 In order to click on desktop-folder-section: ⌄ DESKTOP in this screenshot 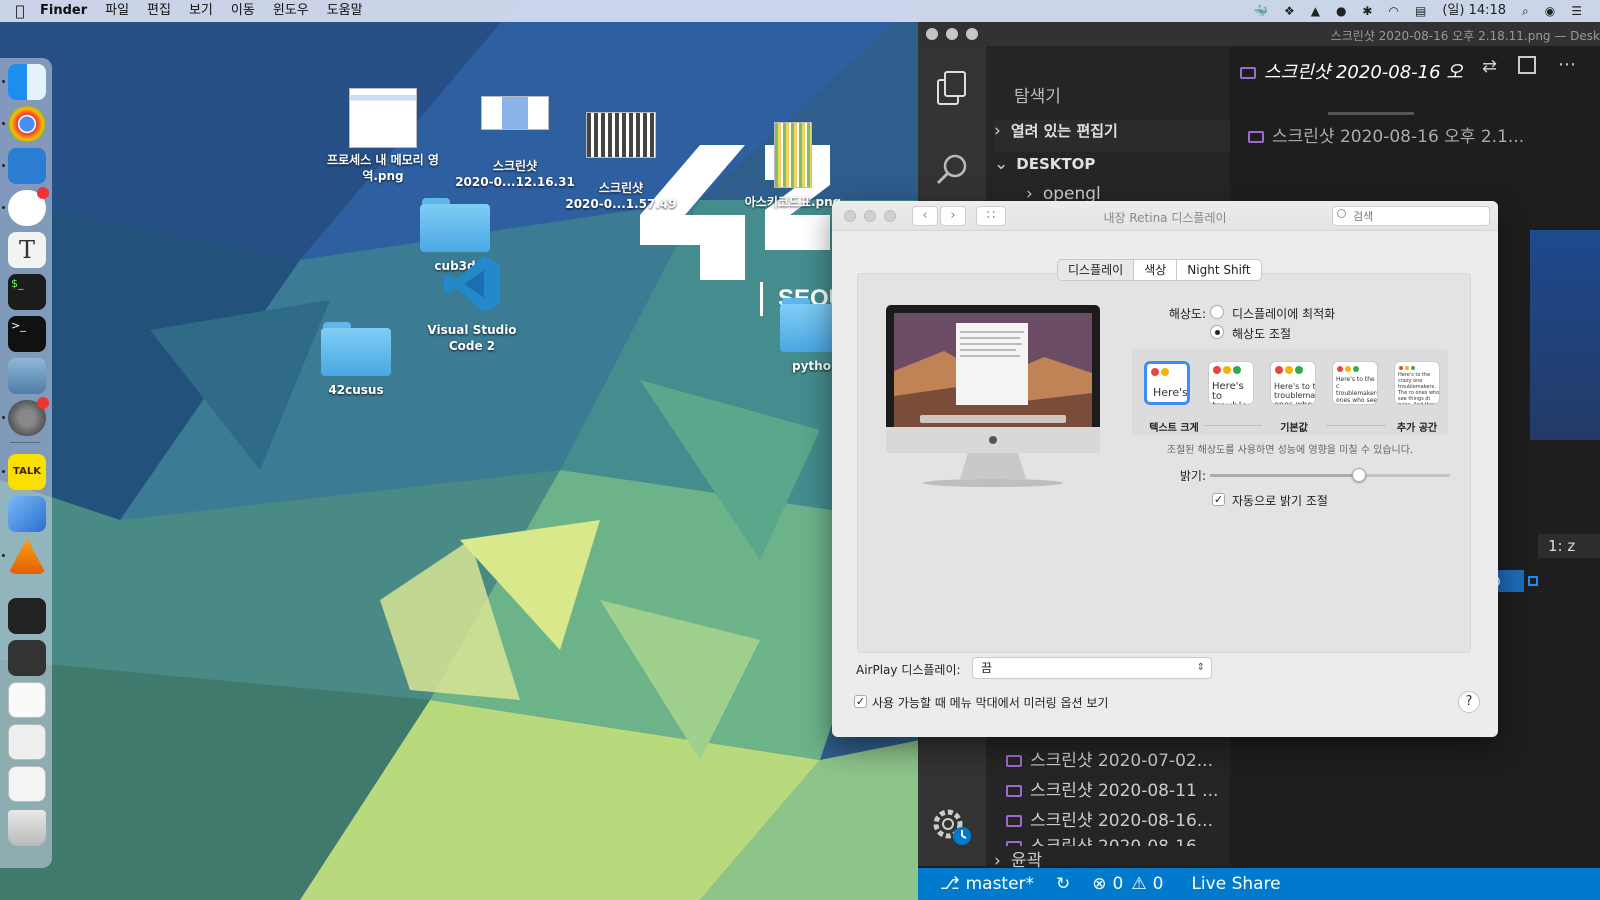, I will do `click(1044, 164)`.